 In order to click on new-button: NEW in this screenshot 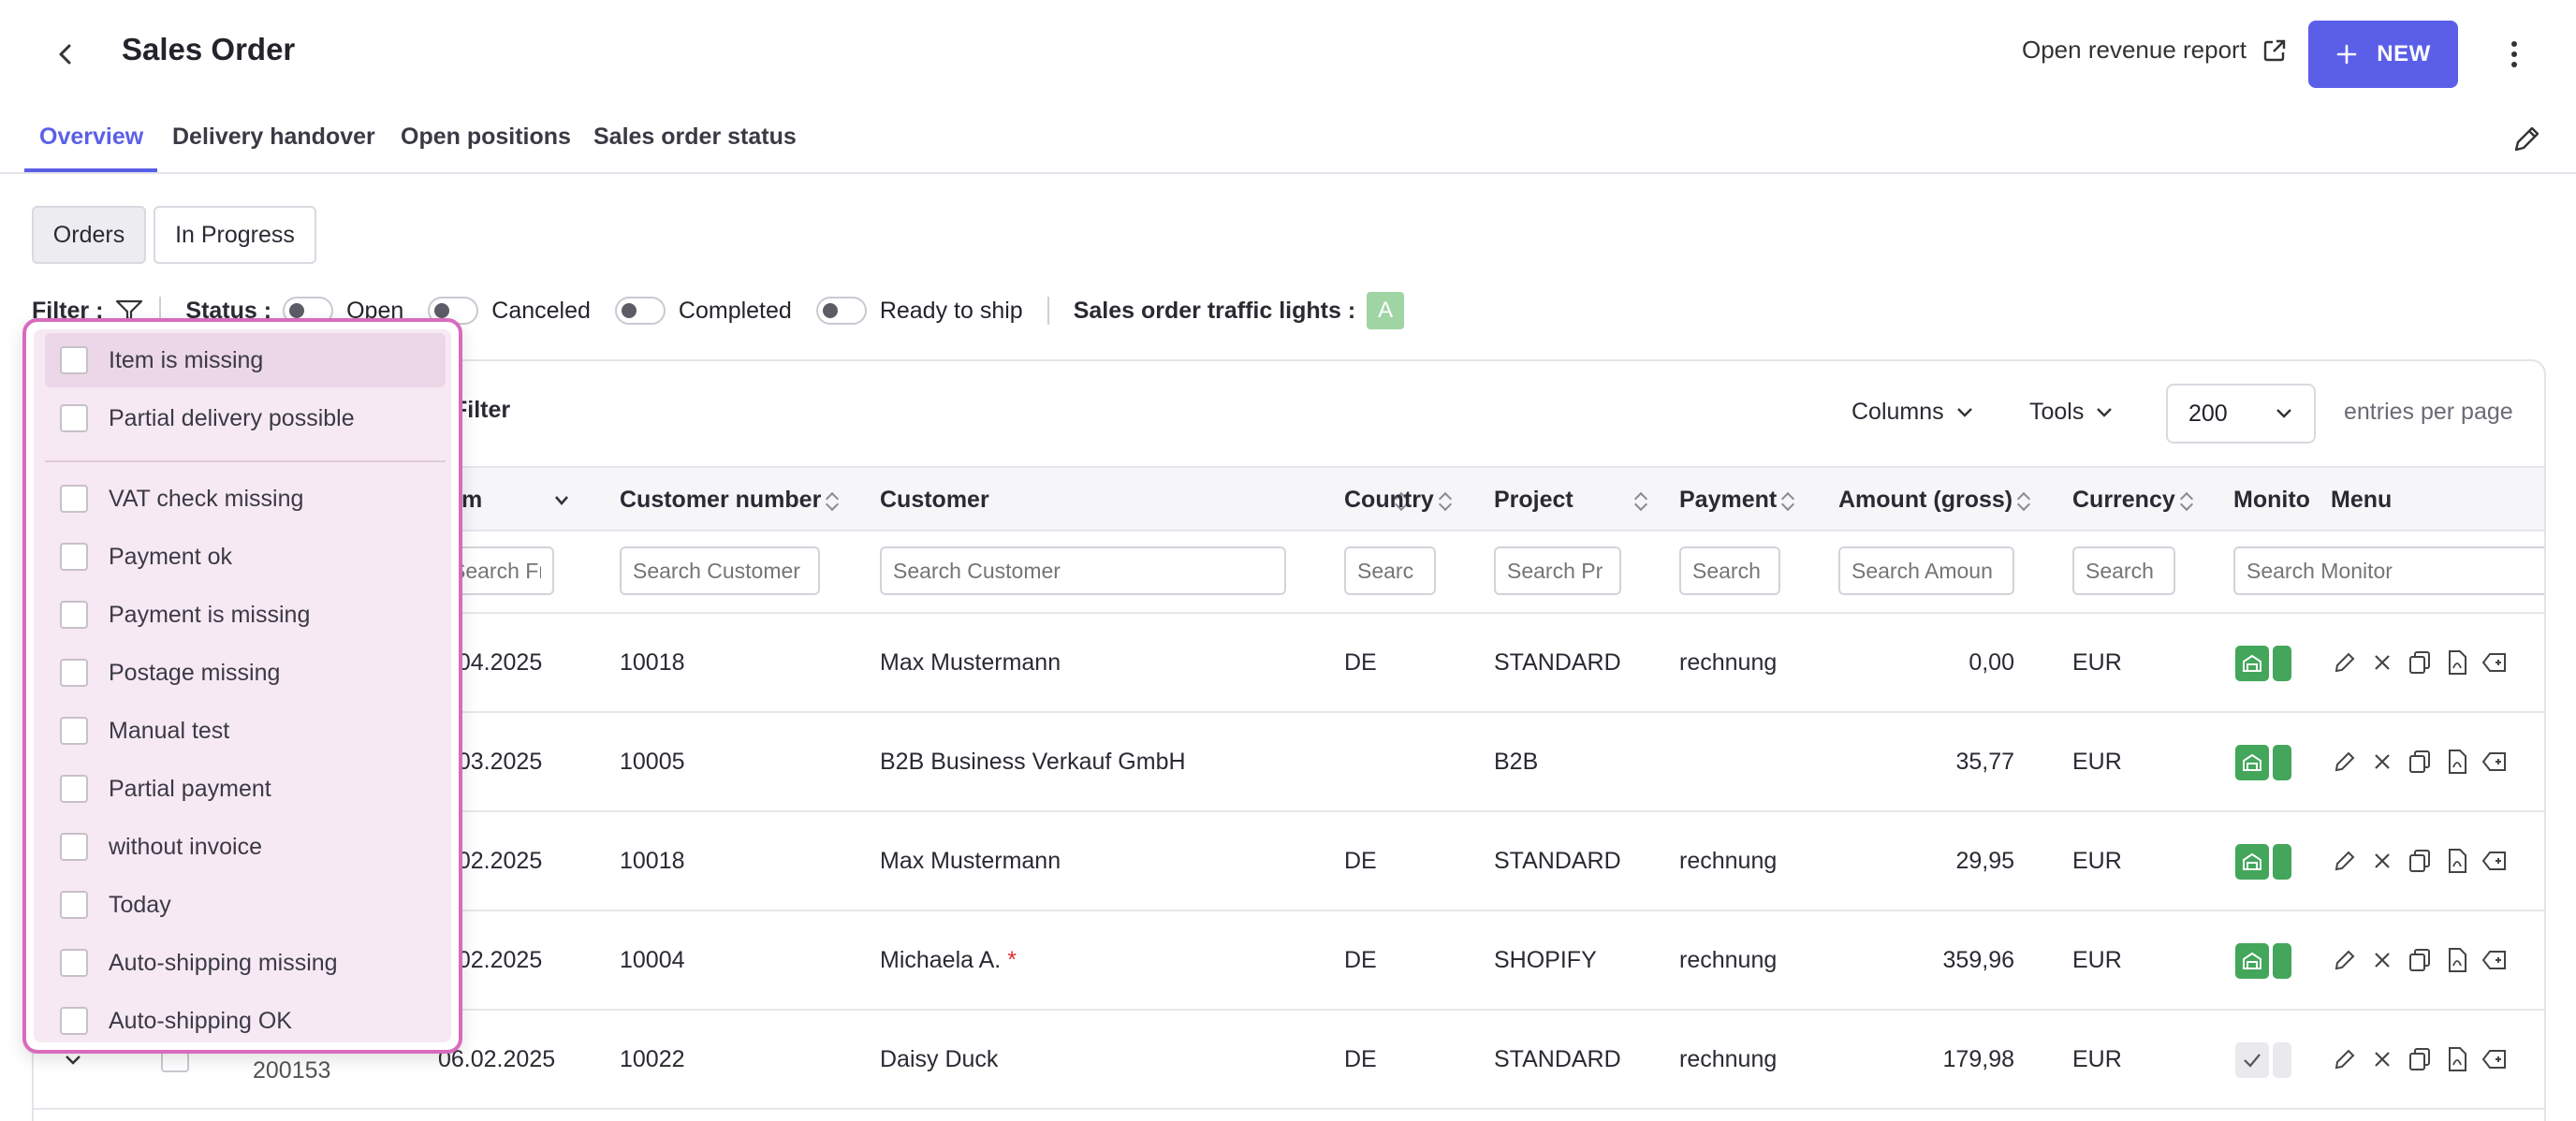, I will do `click(2383, 54)`.